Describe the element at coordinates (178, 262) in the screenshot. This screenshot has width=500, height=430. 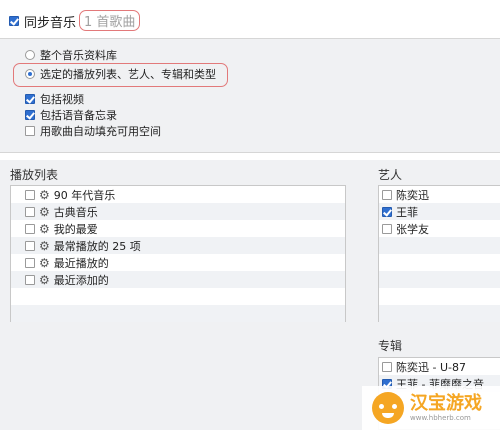
I see `playlist-item: ⚙ 最近播放的` at that location.